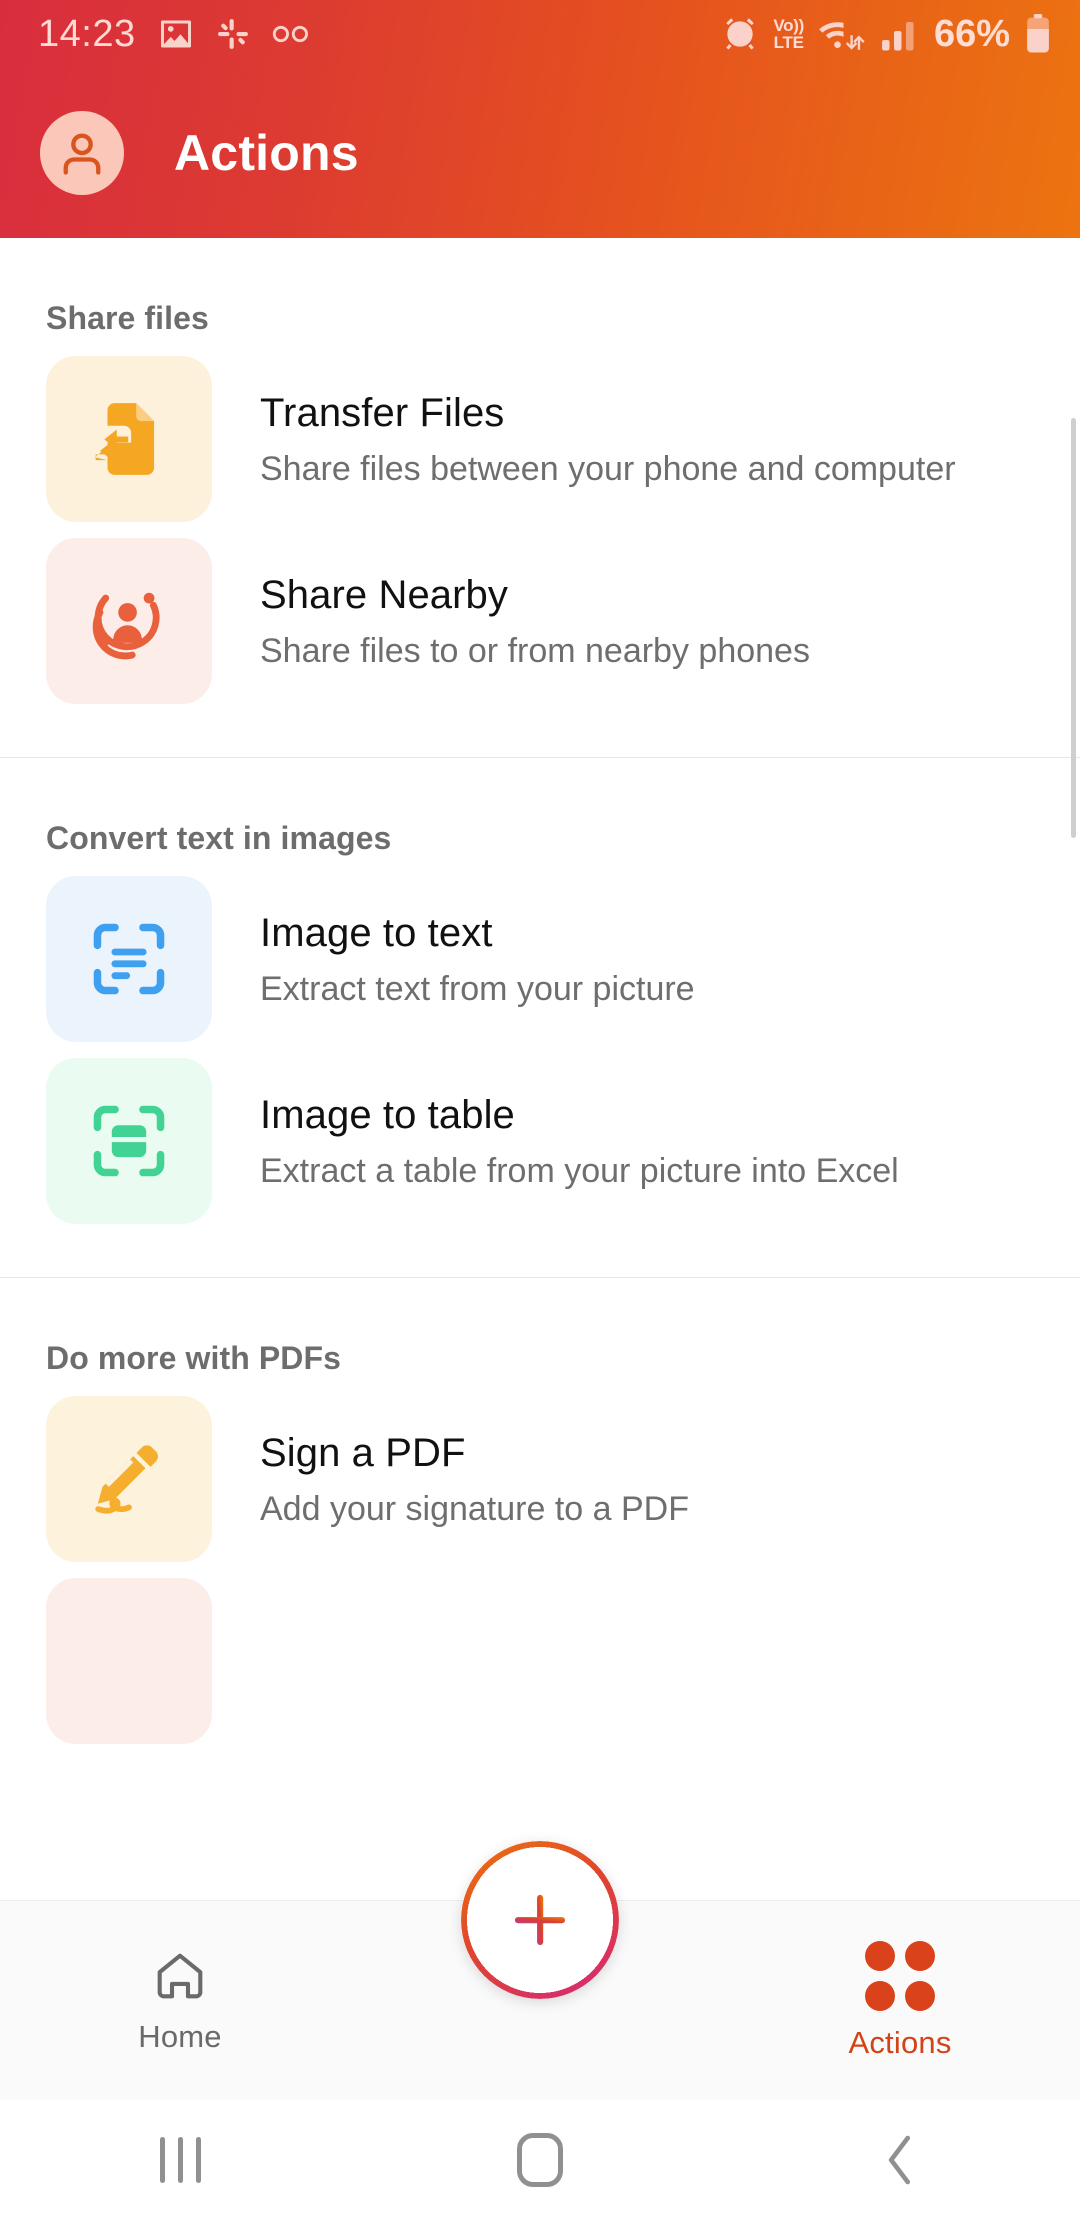 This screenshot has width=1080, height=2220. What do you see at coordinates (232, 34) in the screenshot?
I see `slack-icon` at bounding box center [232, 34].